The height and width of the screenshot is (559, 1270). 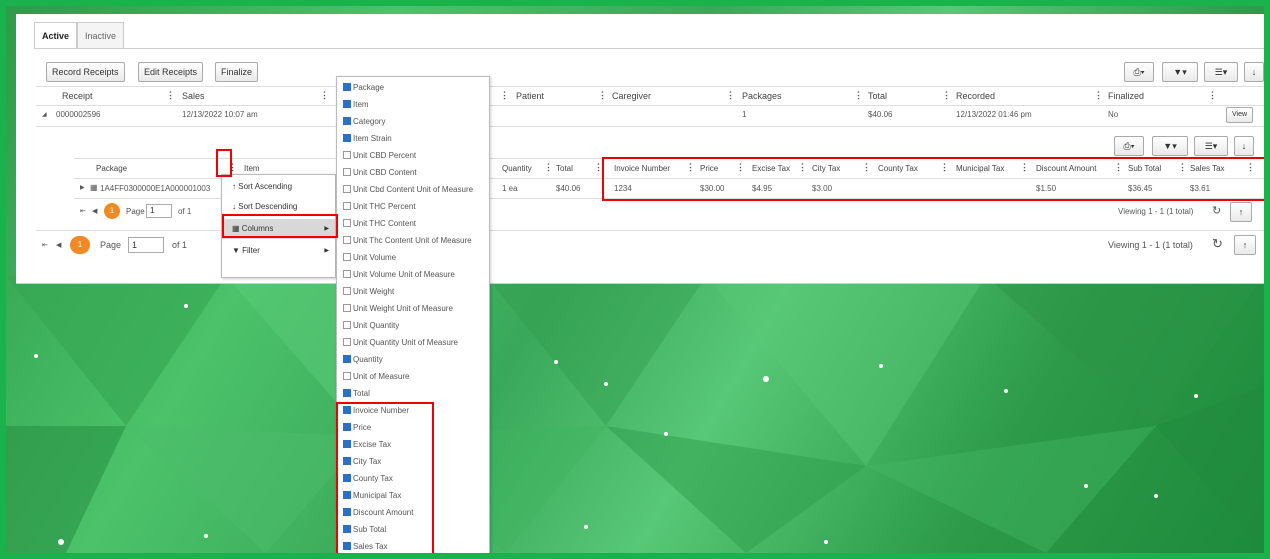 What do you see at coordinates (379, 156) in the screenshot?
I see `column-option: Unit CBD Percent` at bounding box center [379, 156].